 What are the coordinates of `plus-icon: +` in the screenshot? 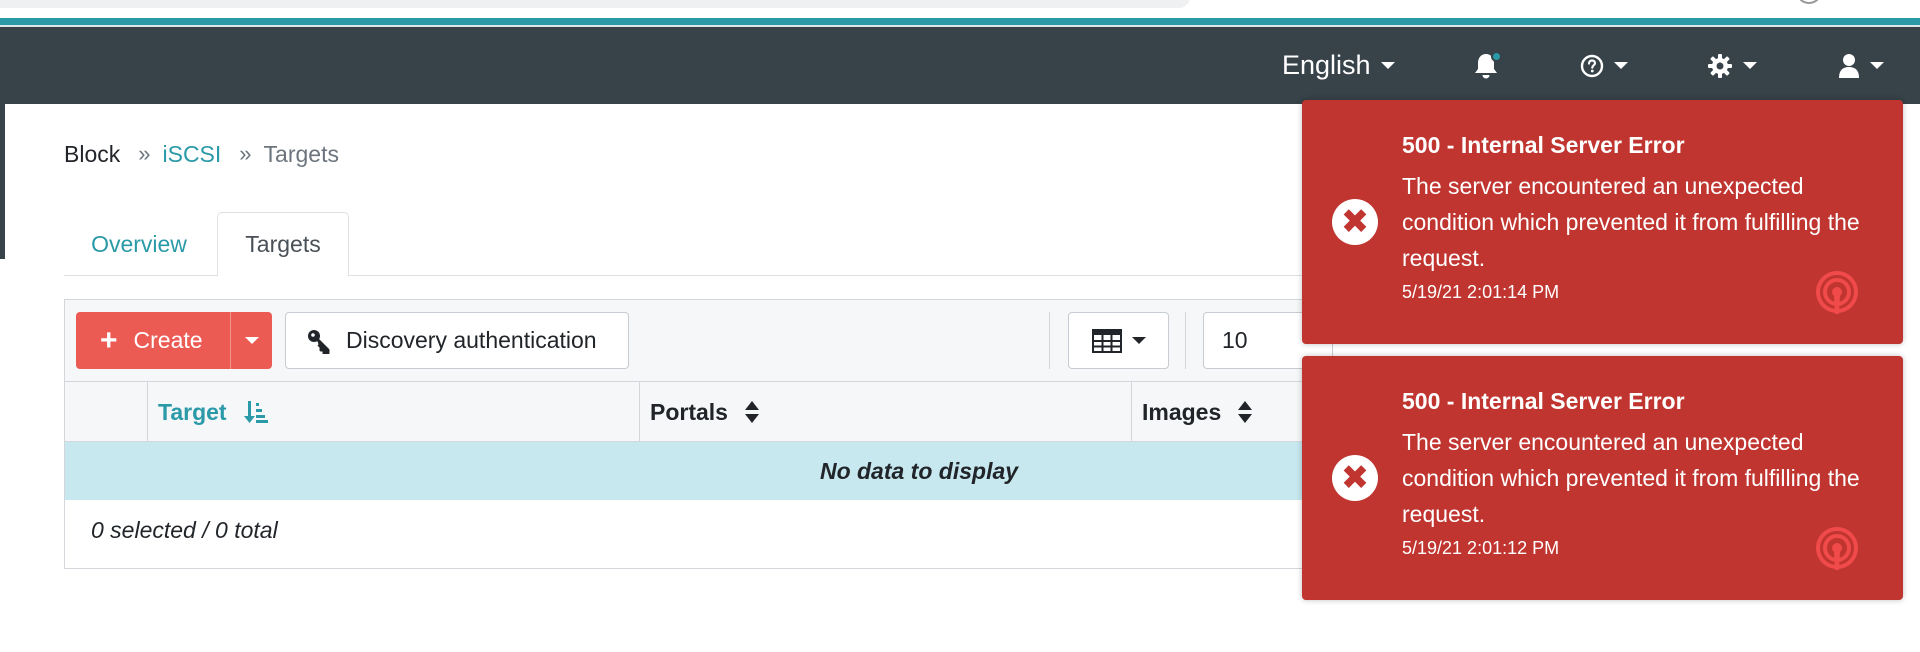 It's located at (109, 340).